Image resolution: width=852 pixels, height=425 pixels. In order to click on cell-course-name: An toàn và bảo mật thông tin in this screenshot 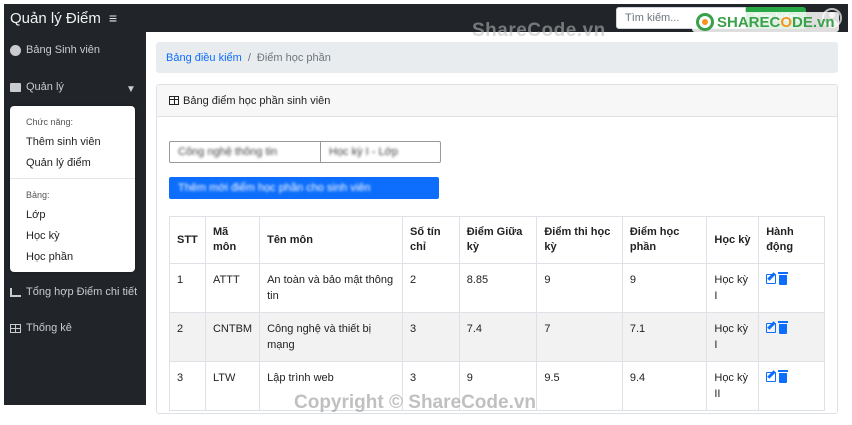, I will do `click(331, 288)`.